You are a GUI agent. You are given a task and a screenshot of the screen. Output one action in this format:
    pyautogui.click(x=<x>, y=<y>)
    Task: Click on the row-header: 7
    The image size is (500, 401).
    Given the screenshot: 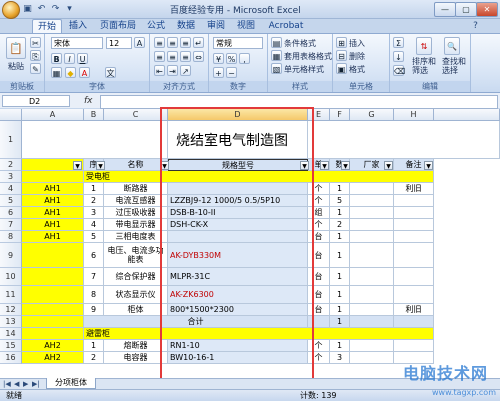 What is the action you would take?
    pyautogui.click(x=11, y=225)
    